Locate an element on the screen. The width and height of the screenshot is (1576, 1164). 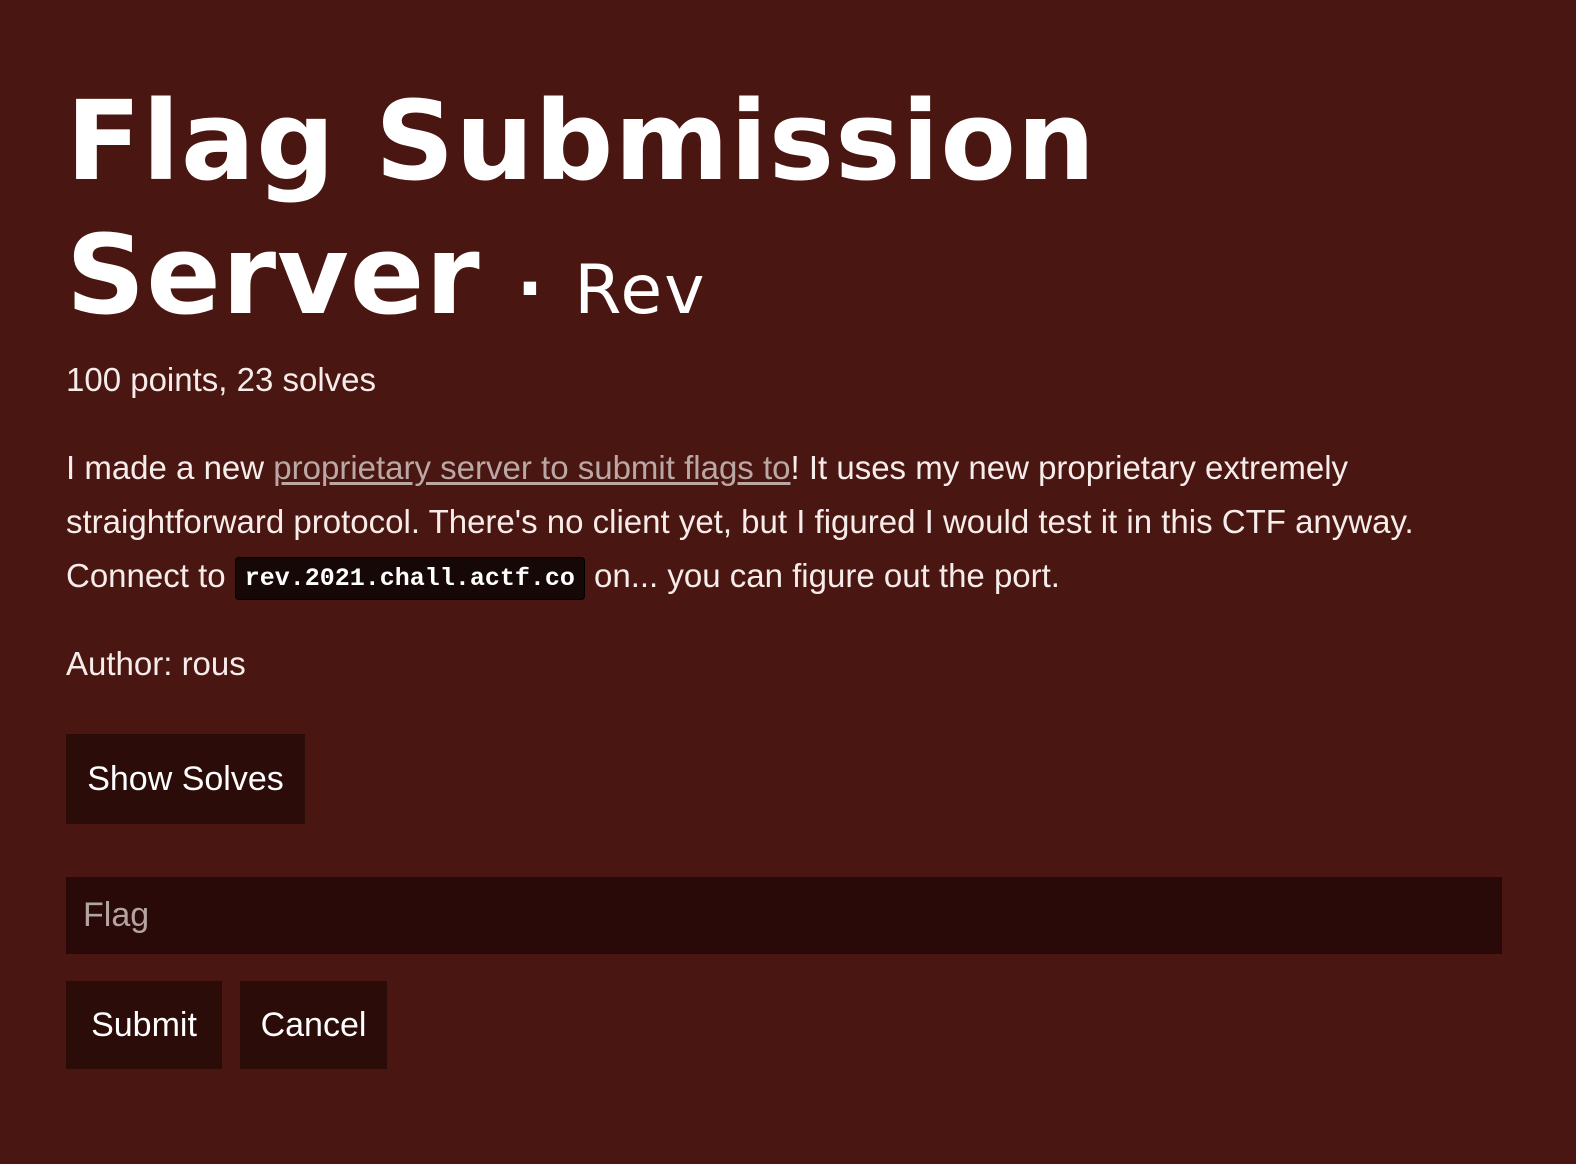
challenge-stats: 100 points, 23 solves is located at coordinates (221, 379).